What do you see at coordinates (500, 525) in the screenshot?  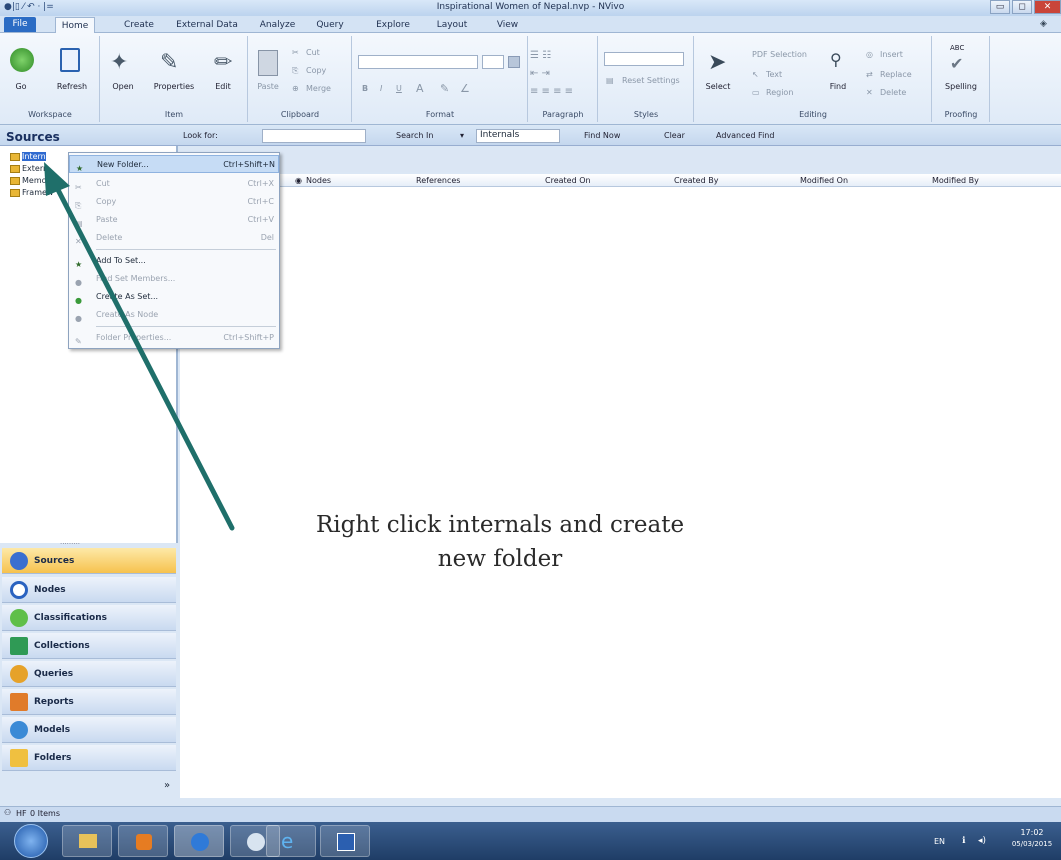 I see `caption-line-1: Right click internals and create` at bounding box center [500, 525].